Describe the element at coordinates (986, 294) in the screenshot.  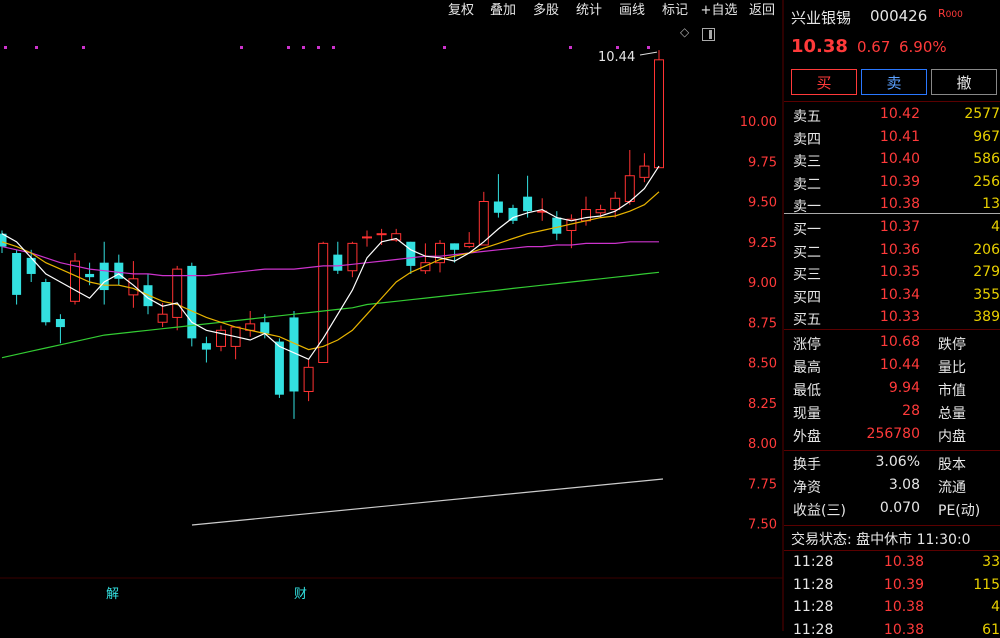
I see `ob-volume: 355` at that location.